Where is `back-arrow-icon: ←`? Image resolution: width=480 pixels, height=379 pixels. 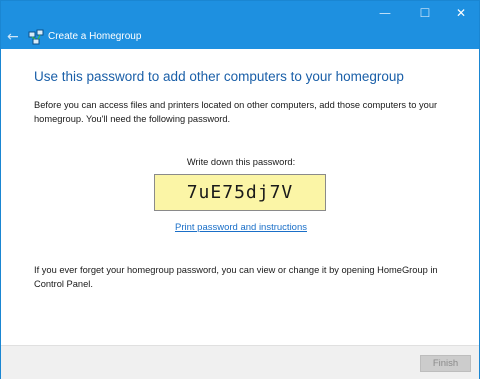
back-arrow-icon: ← is located at coordinates (14, 37).